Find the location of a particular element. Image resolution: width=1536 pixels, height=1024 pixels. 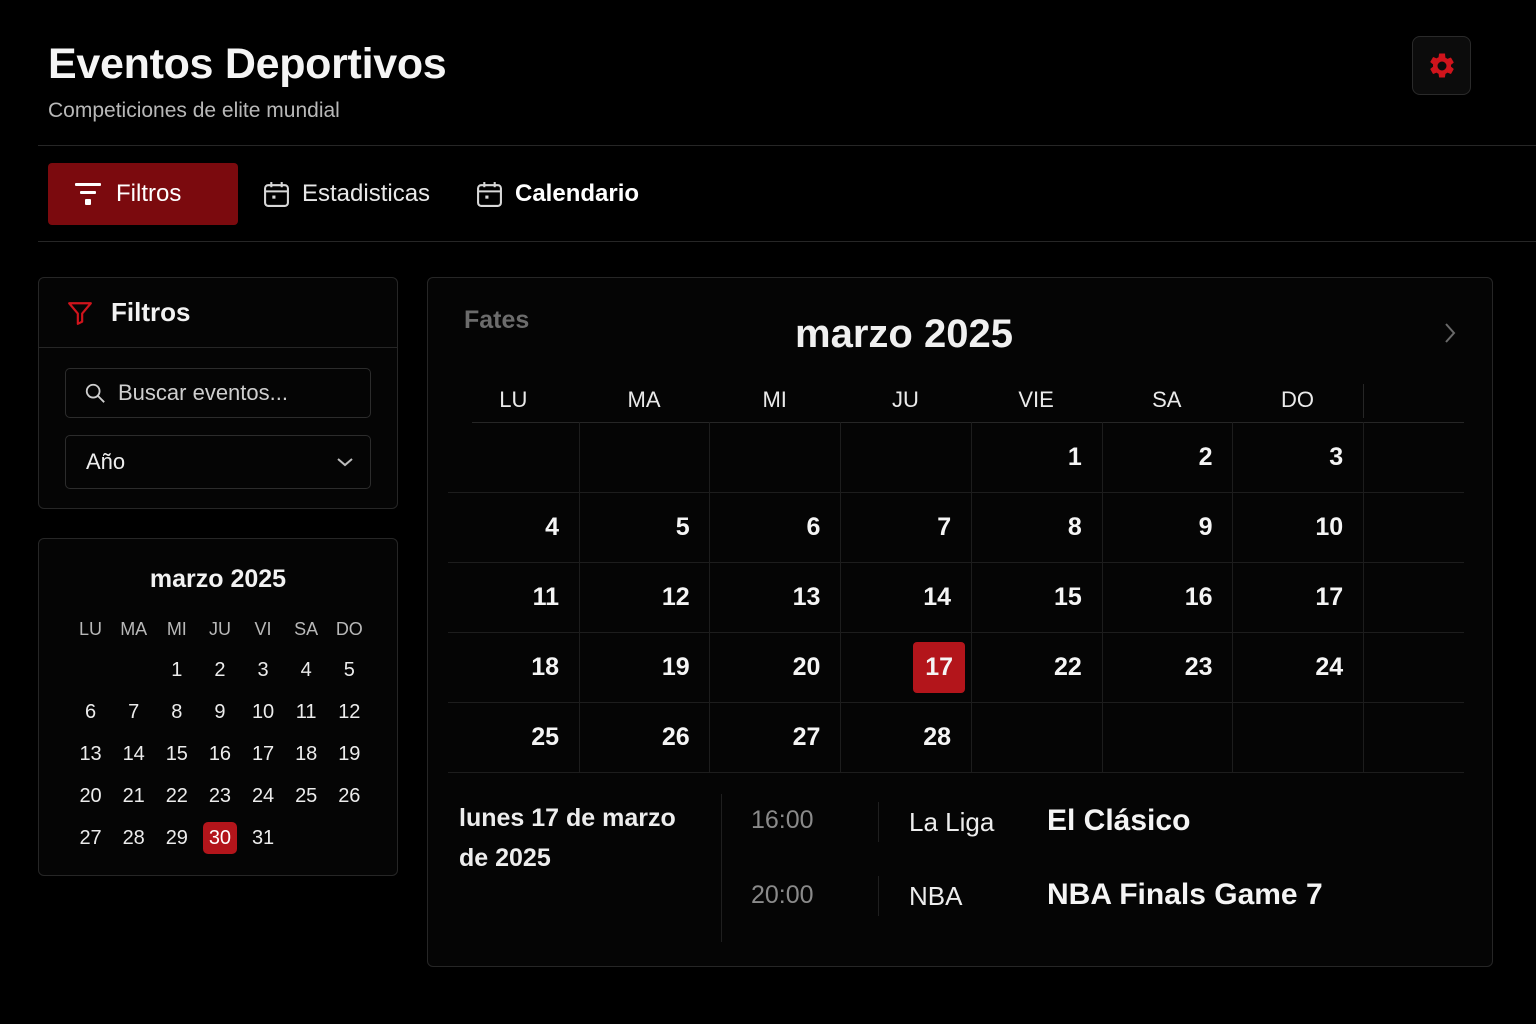

day-cell: 5 is located at coordinates (644, 527).